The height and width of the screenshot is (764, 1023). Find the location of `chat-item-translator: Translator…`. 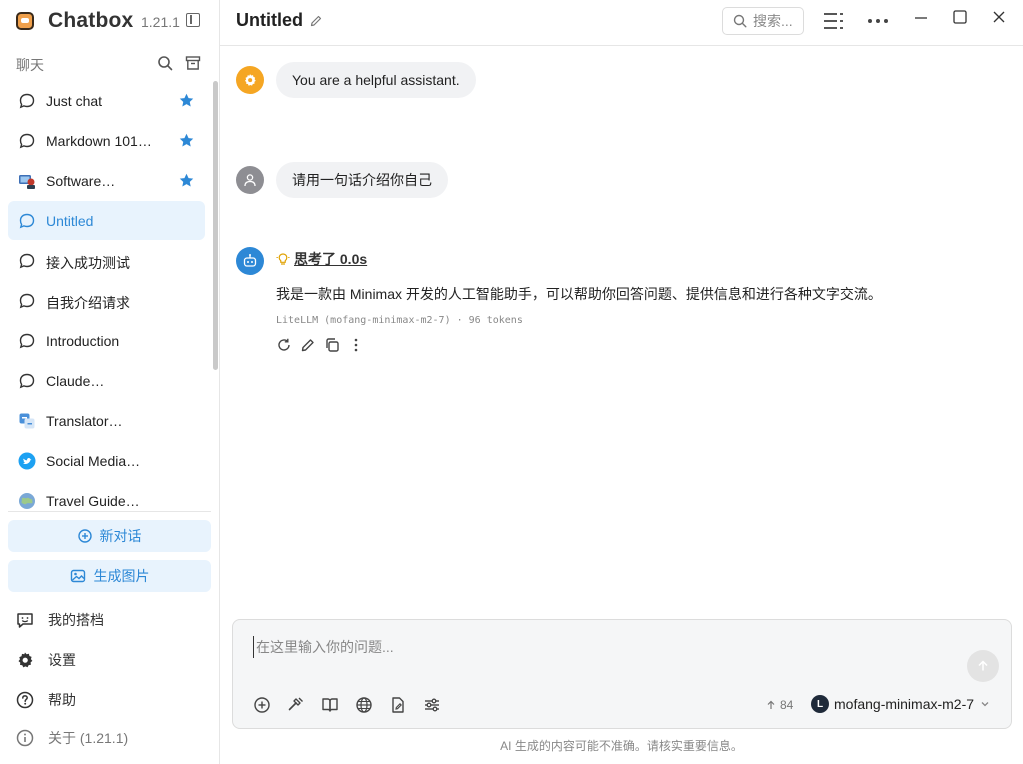

chat-item-translator: Translator… is located at coordinates (106, 420).